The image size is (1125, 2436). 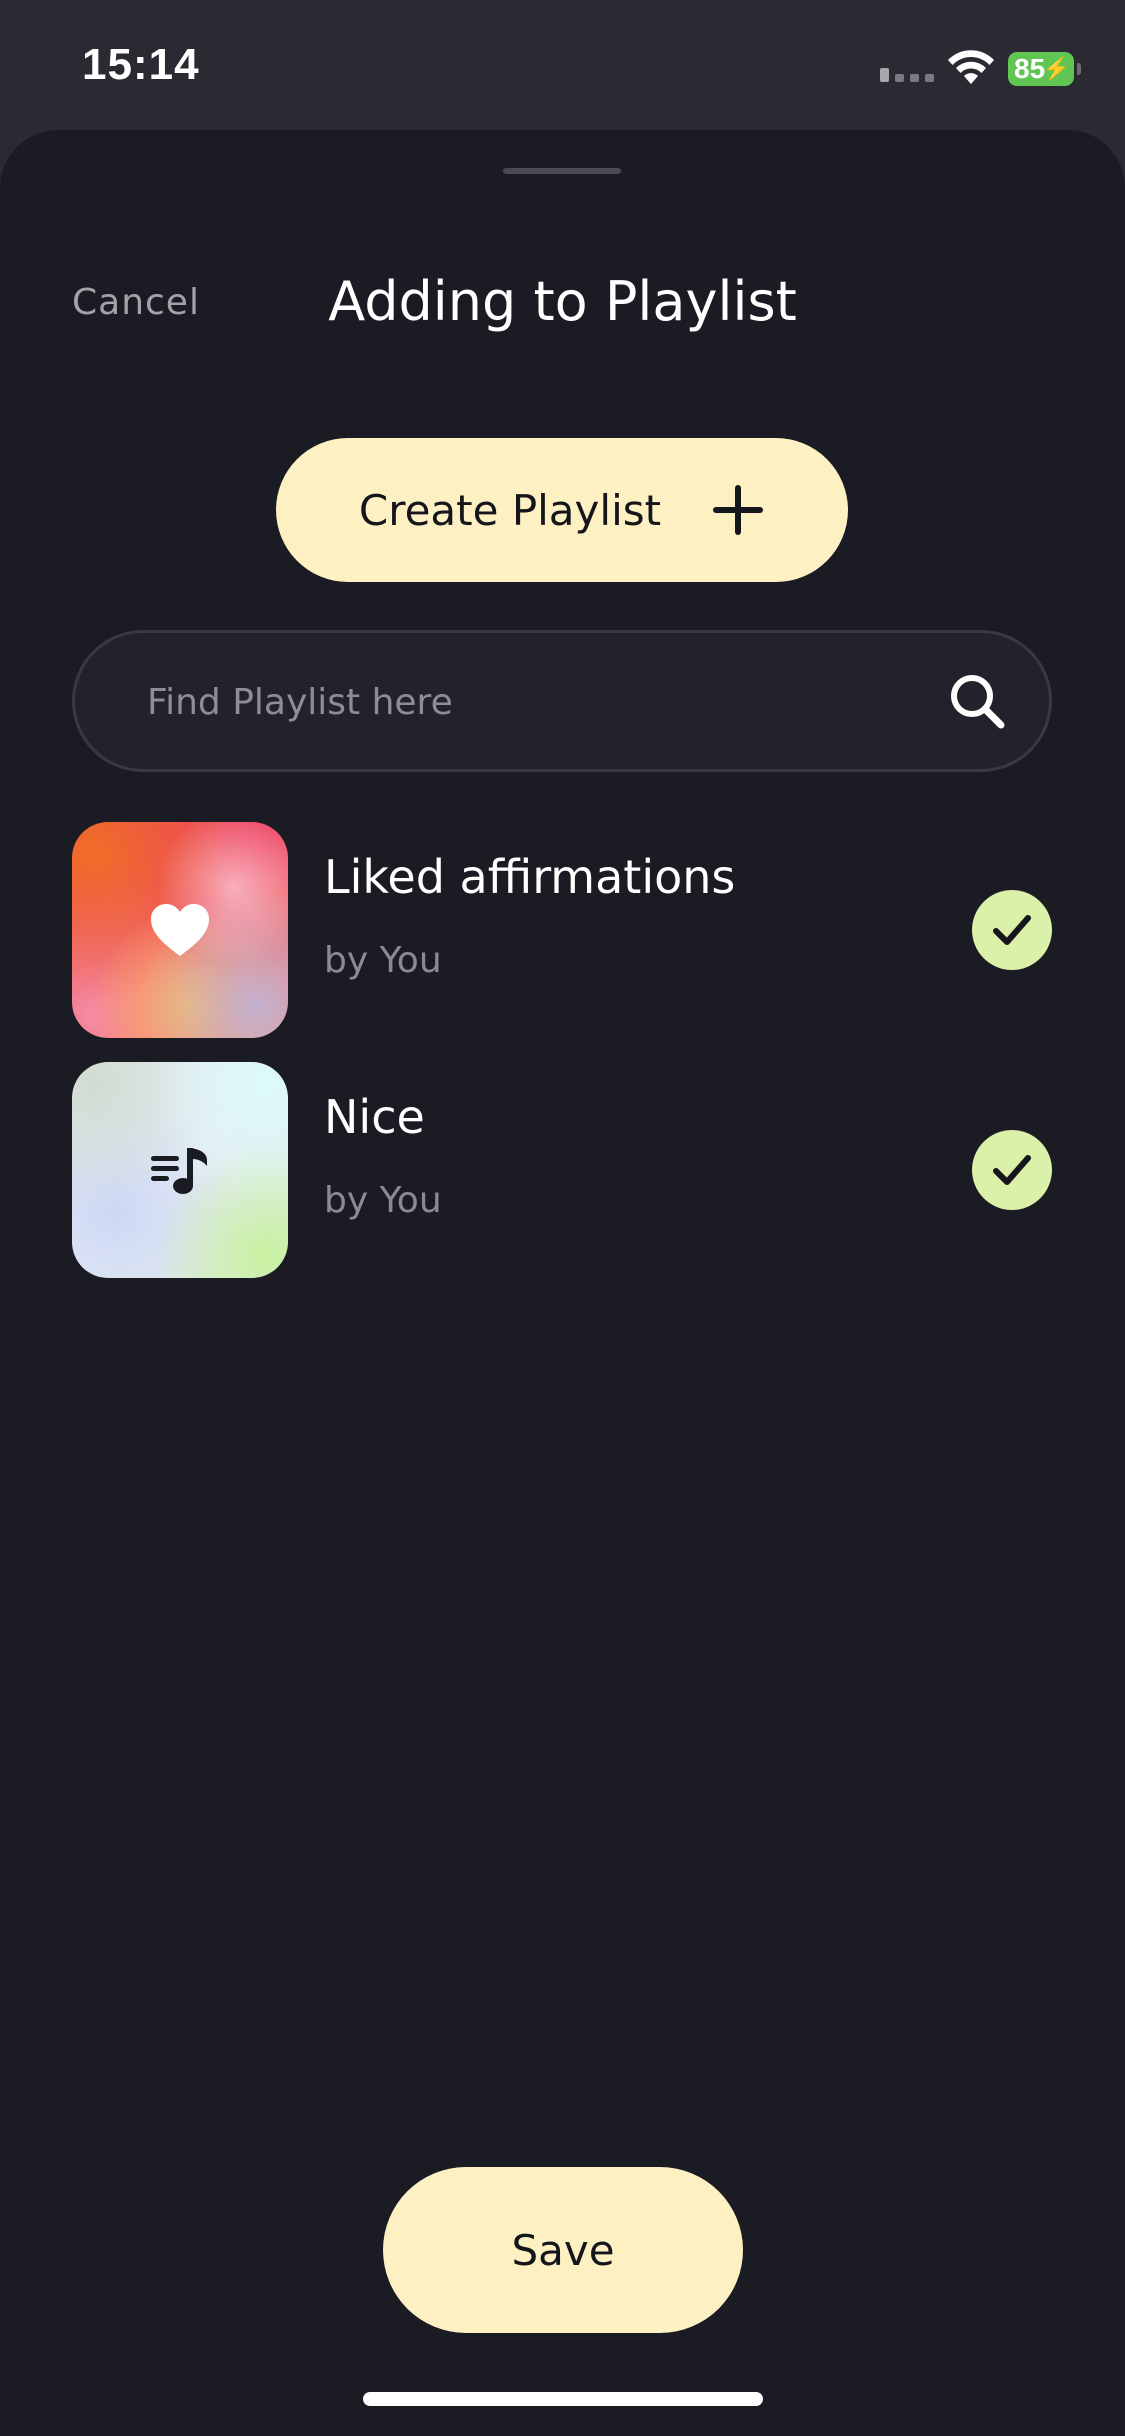 What do you see at coordinates (562, 301) in the screenshot?
I see `sheet-title: Adding to Playlist` at bounding box center [562, 301].